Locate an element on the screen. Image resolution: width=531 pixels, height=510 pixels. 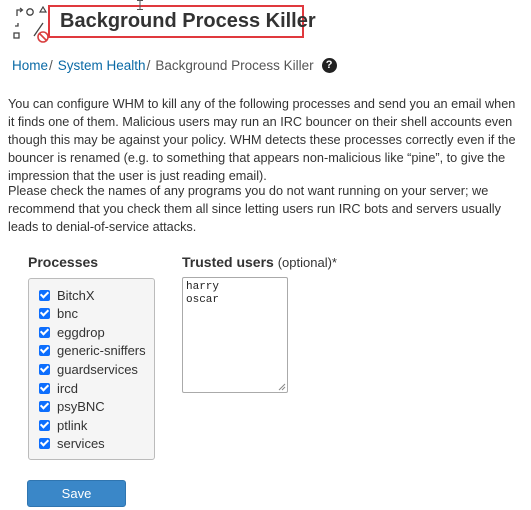
process-item-psybnc: psyBNC is located at coordinates (72, 407).